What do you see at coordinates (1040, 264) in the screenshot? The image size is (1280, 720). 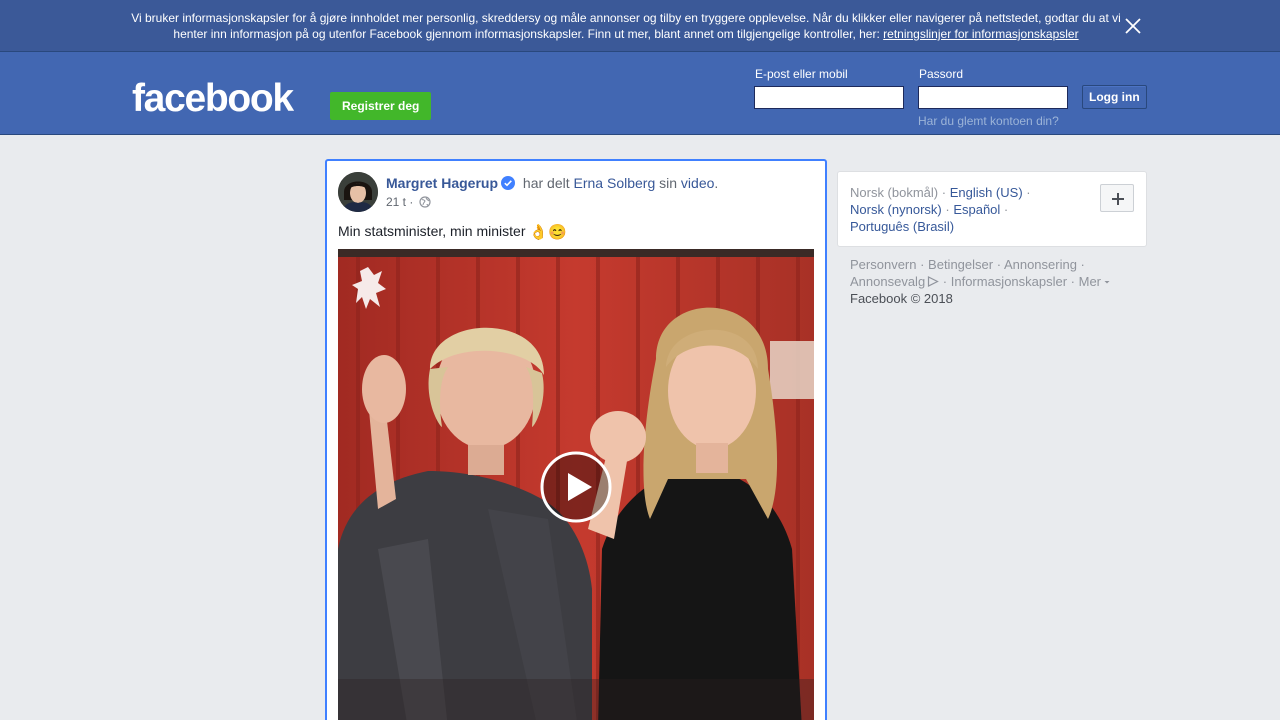 I see `footer-link-advertising: Annonsering` at bounding box center [1040, 264].